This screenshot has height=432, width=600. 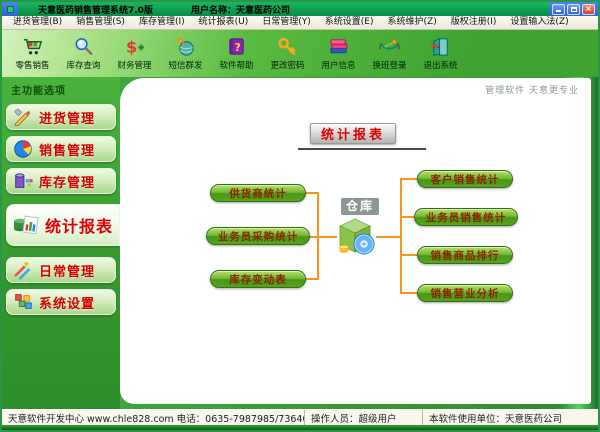 I want to click on maximize-icon, so click(x=573, y=9).